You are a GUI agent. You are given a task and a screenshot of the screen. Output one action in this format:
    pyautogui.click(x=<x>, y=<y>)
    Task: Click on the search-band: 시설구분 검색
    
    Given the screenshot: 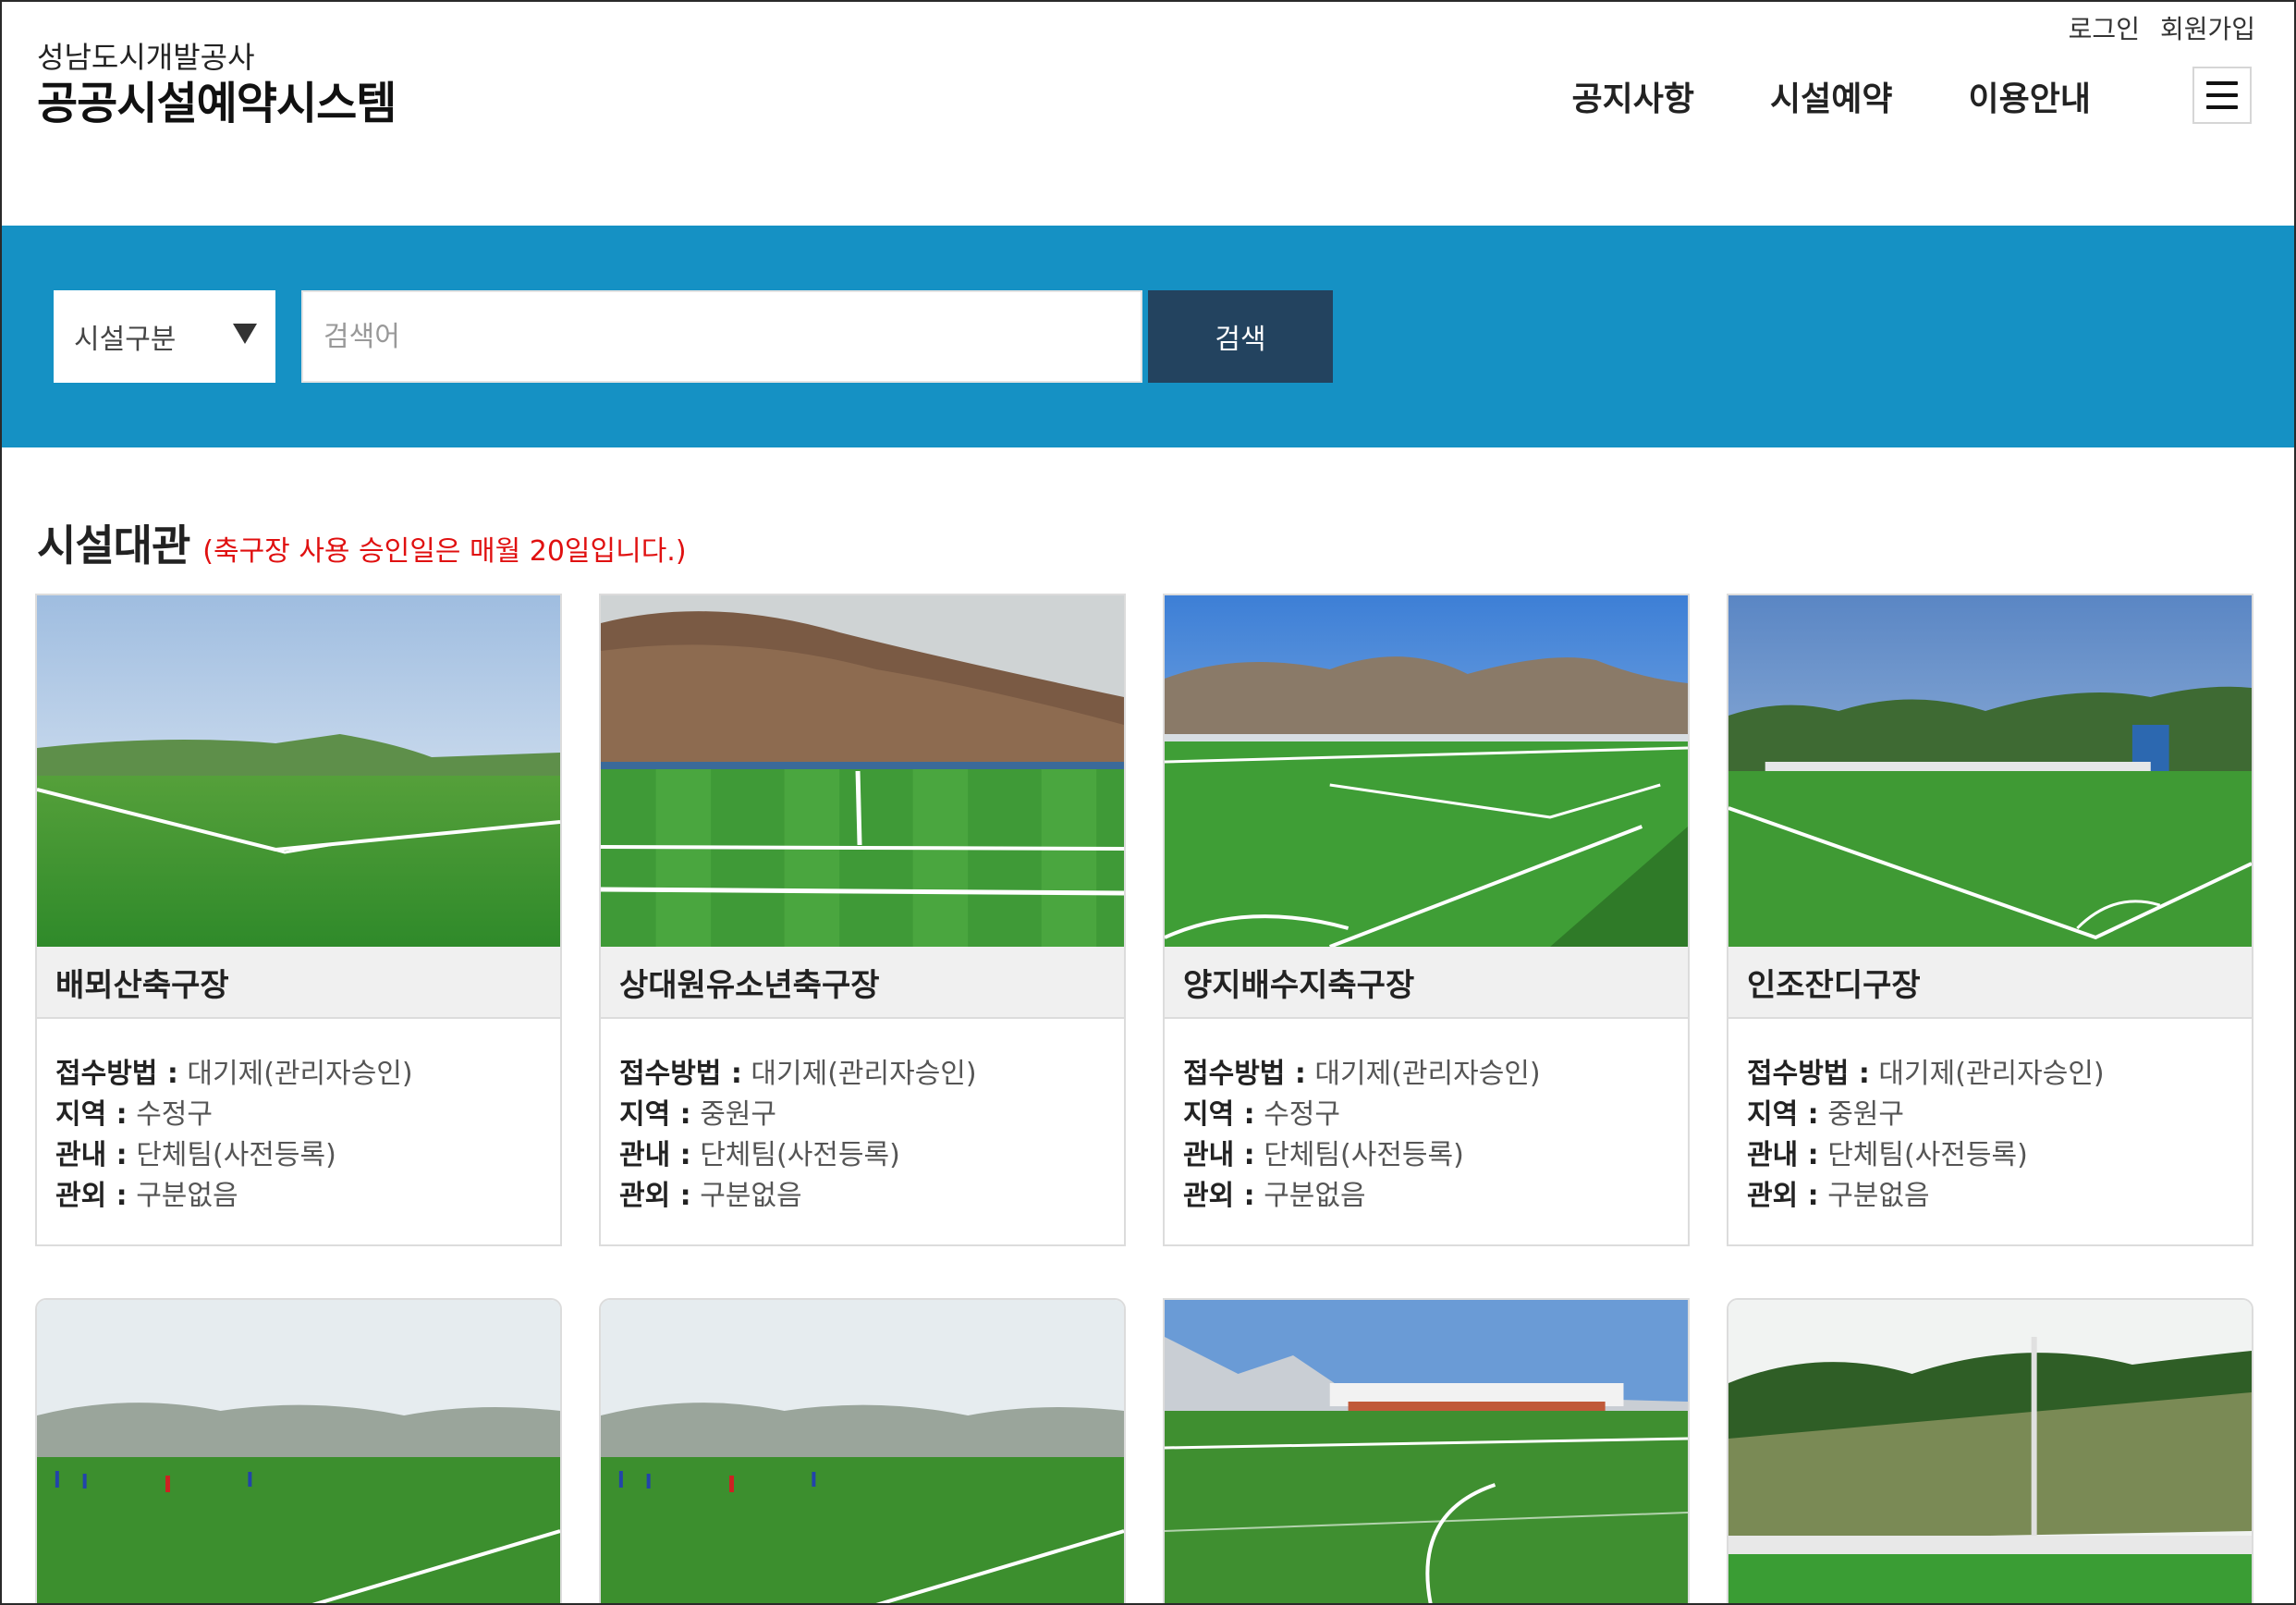 What is the action you would take?
    pyautogui.click(x=1148, y=336)
    